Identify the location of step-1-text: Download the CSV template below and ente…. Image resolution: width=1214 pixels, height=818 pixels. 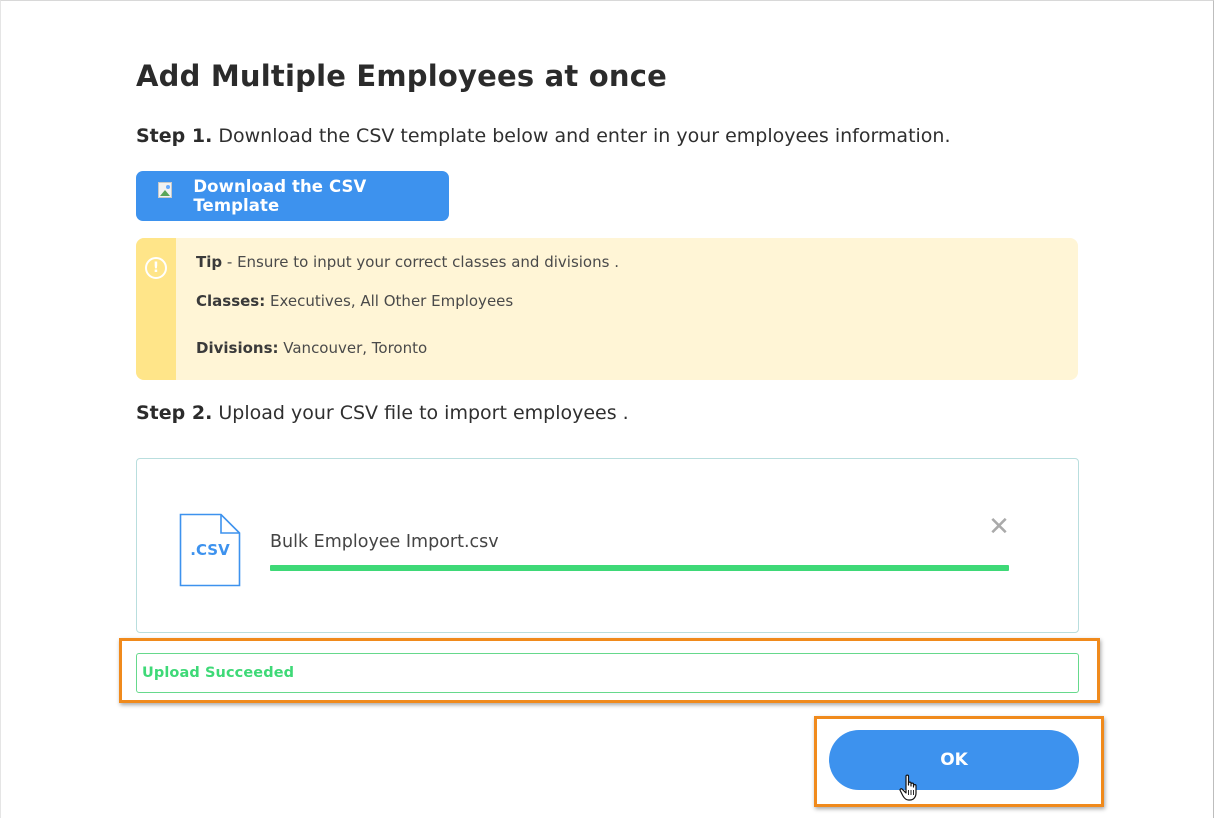
(581, 136).